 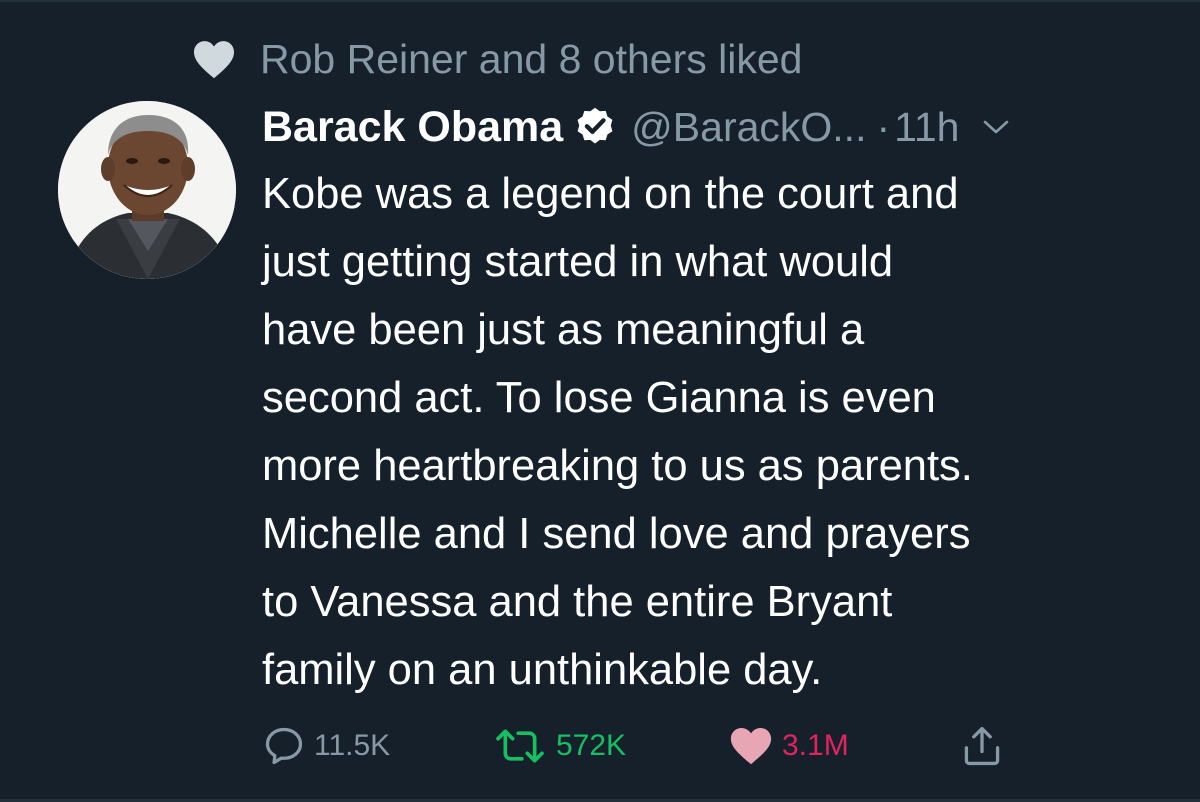 What do you see at coordinates (412, 127) in the screenshot?
I see `display-name: Barack Obama` at bounding box center [412, 127].